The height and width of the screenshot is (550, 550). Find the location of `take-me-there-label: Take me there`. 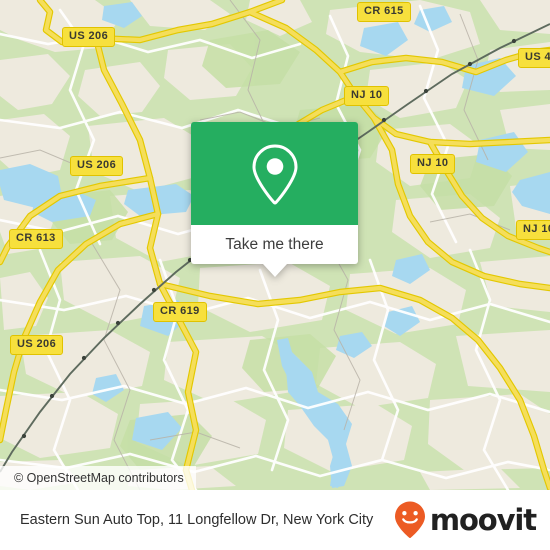

take-me-there-label: Take me there is located at coordinates (274, 244).